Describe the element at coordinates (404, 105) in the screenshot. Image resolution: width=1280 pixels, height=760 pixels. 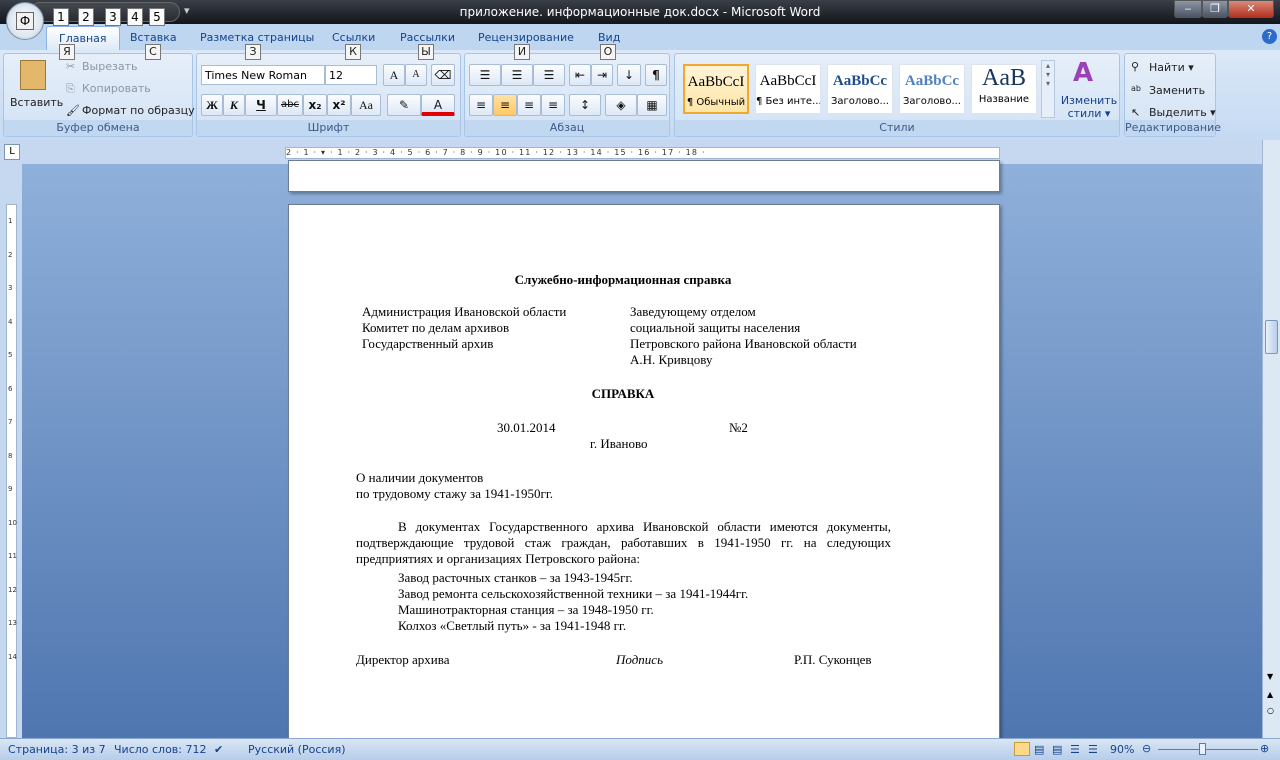
I see `highlight-icon: ✎` at that location.